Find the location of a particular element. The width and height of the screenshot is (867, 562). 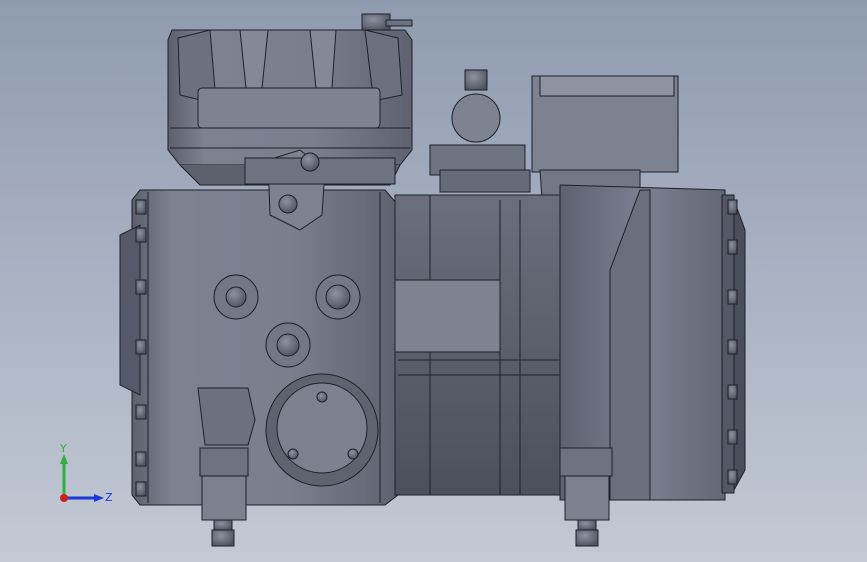

cylinder-section is located at coordinates (480, 345).